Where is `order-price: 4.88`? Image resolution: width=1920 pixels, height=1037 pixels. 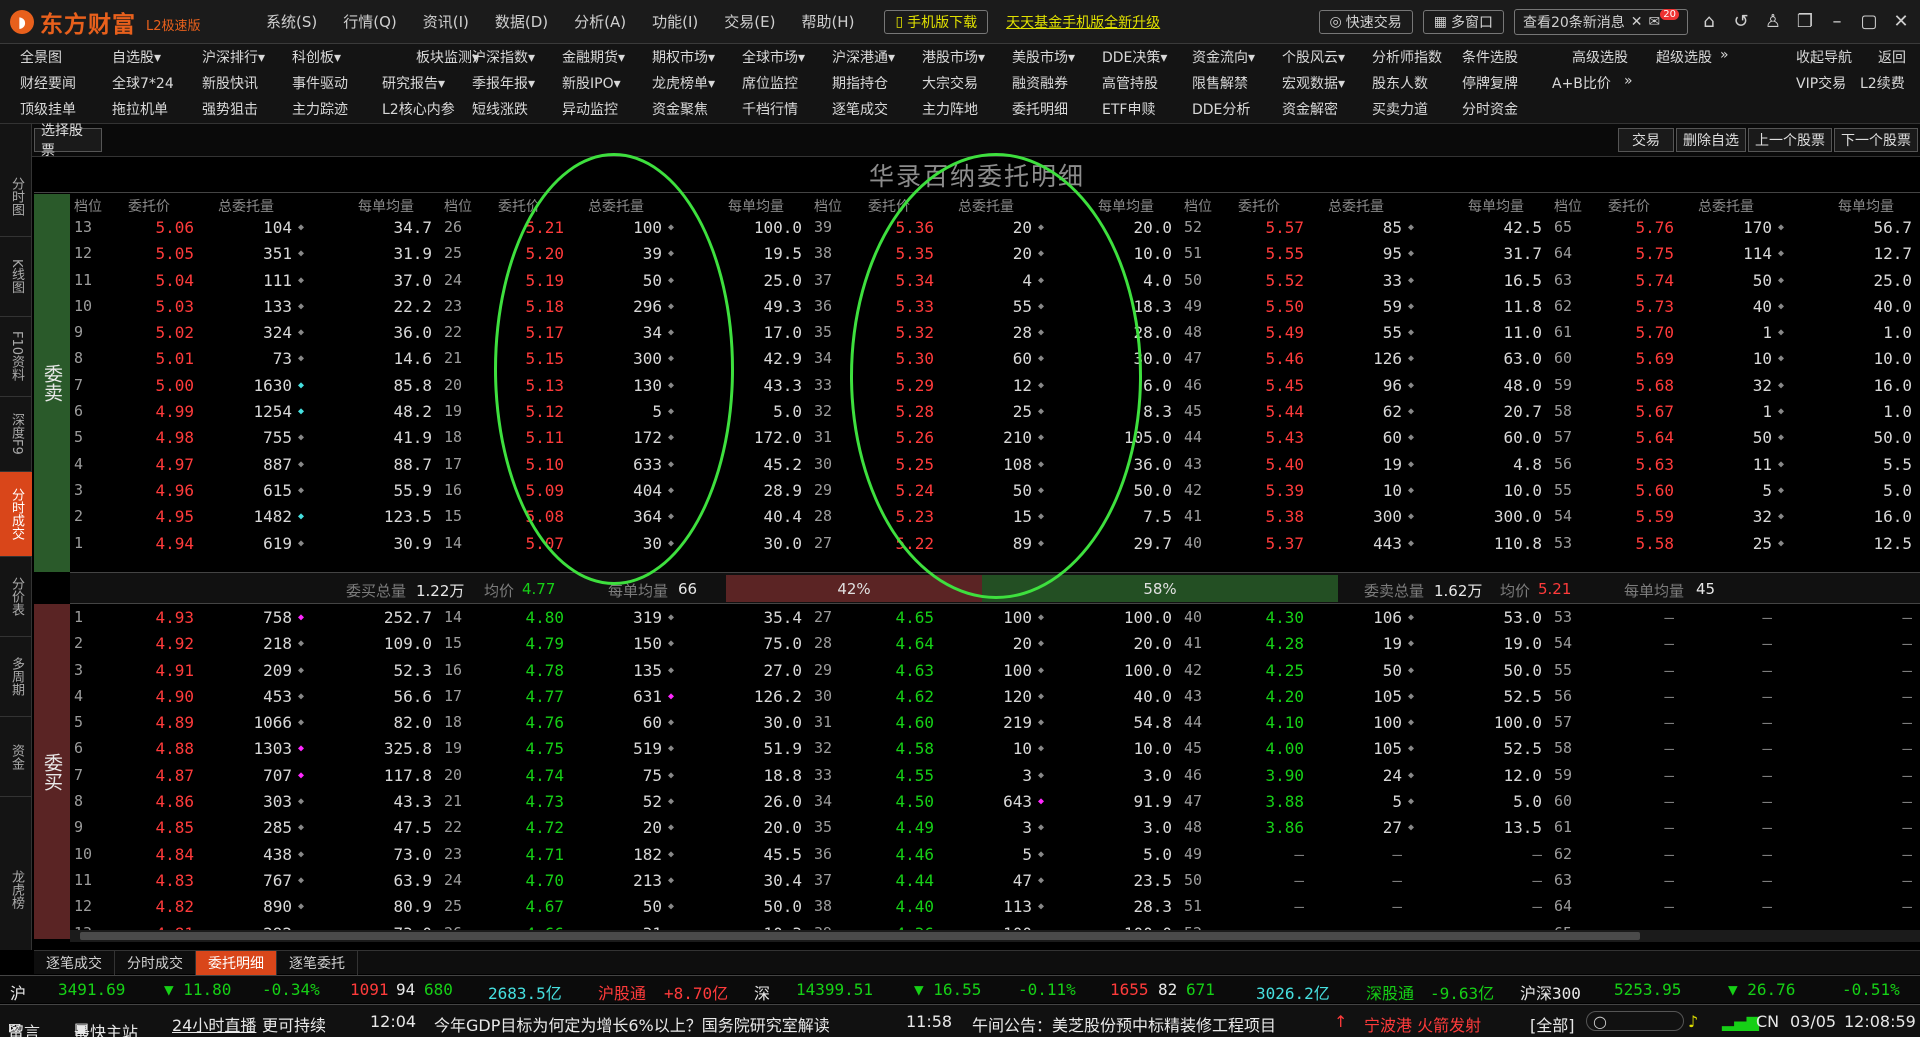
order-price: 4.88 is located at coordinates (162, 748).